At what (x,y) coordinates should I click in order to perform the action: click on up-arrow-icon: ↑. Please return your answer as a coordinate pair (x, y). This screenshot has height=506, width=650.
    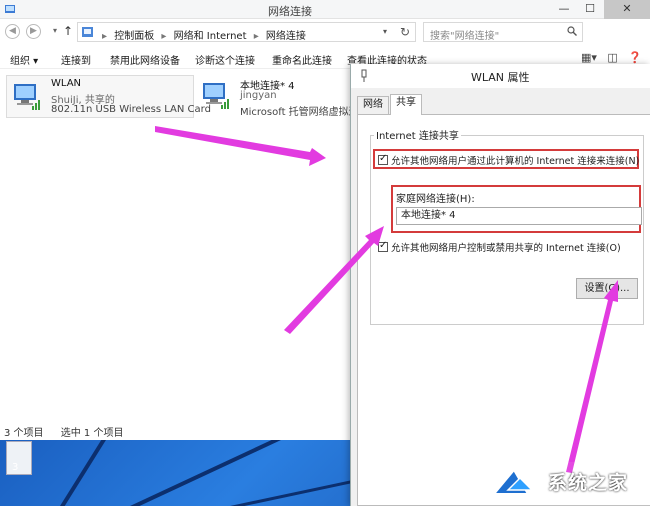
    Looking at the image, I should click on (68, 31).